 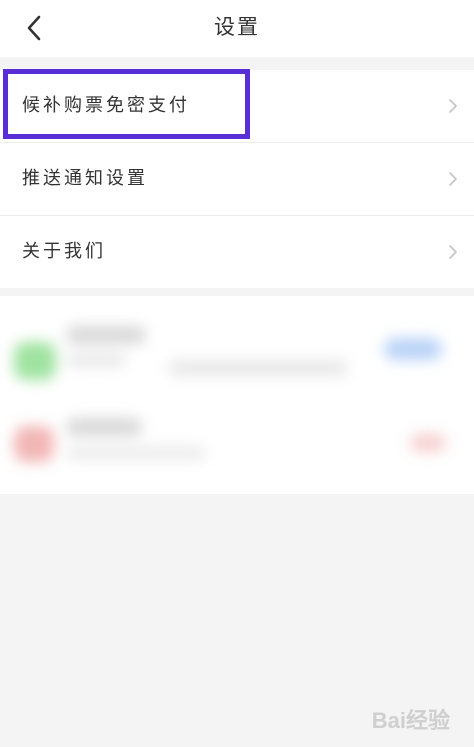 I want to click on page-title: 设置, so click(x=237, y=27).